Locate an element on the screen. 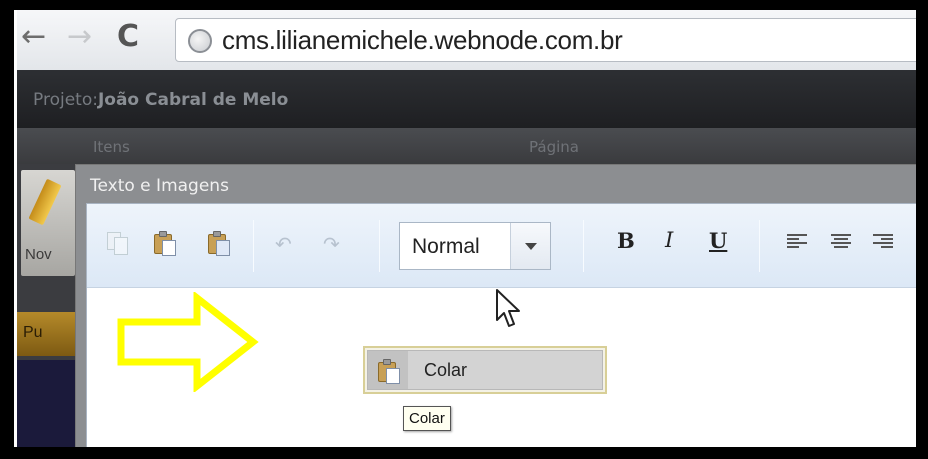 The height and width of the screenshot is (459, 928). side-panel: Nov Pu is located at coordinates (48, 305).